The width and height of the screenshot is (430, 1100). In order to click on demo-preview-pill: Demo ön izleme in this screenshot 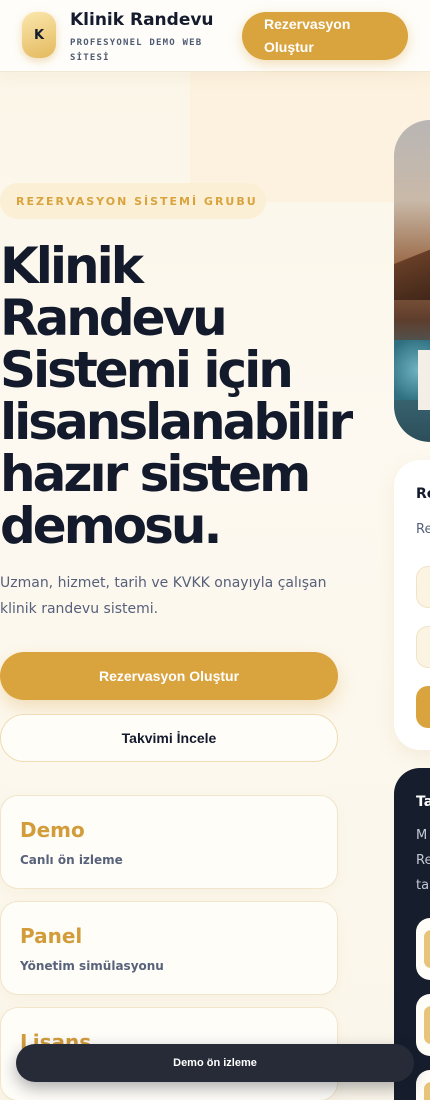, I will do `click(215, 1063)`.